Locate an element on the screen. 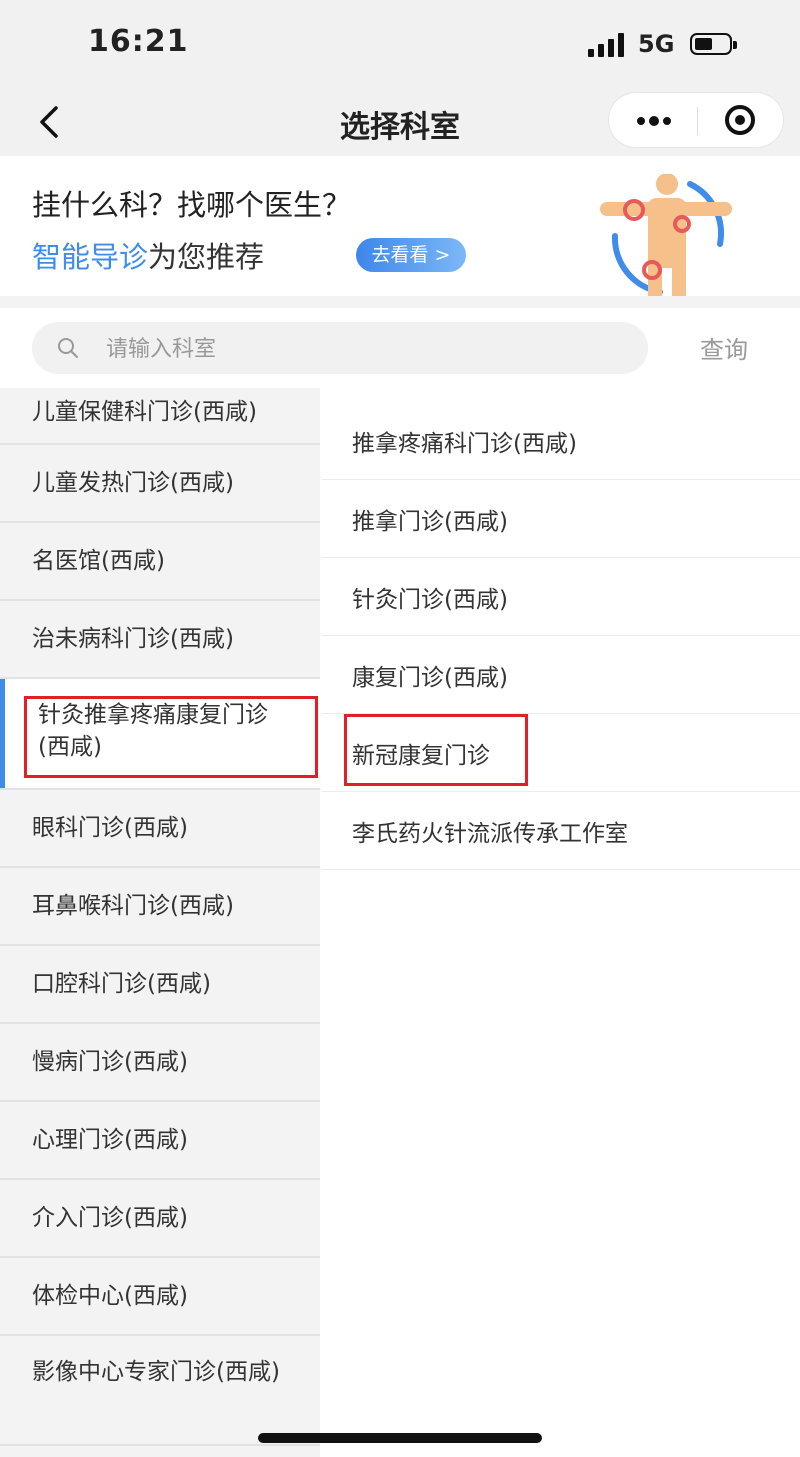  category-item: 慢病门诊(西咸) is located at coordinates (160, 1063).